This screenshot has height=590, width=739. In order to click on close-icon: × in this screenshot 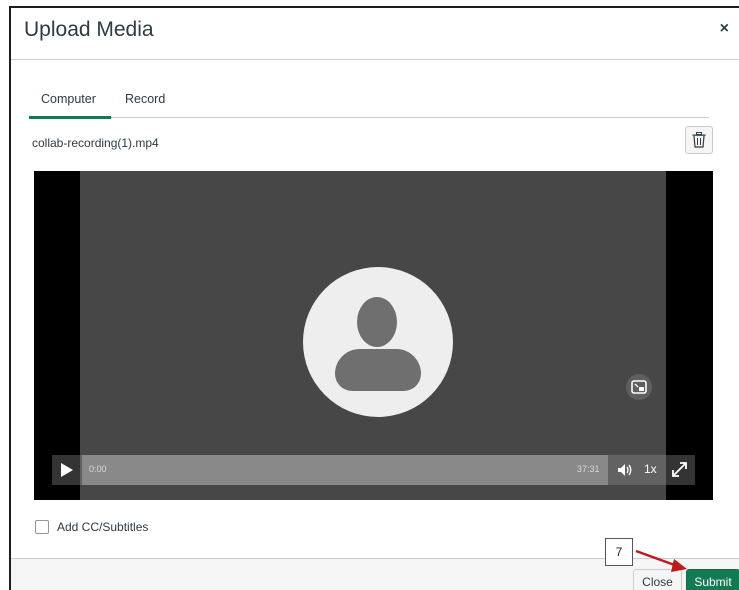, I will do `click(724, 29)`.